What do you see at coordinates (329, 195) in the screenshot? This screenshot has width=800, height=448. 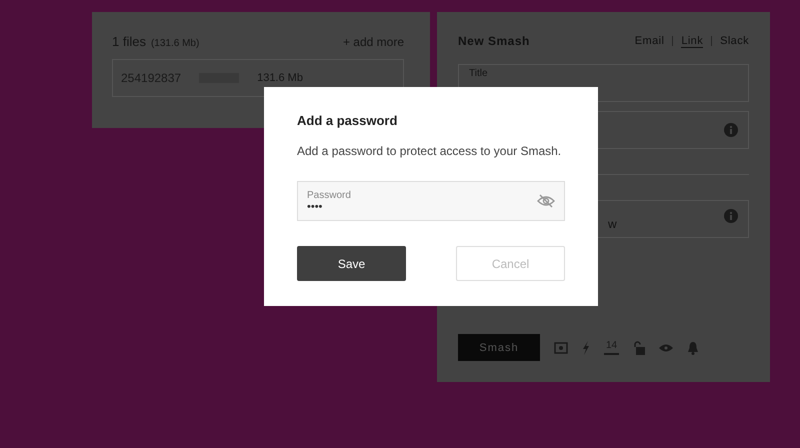 I see `password-label: Password` at bounding box center [329, 195].